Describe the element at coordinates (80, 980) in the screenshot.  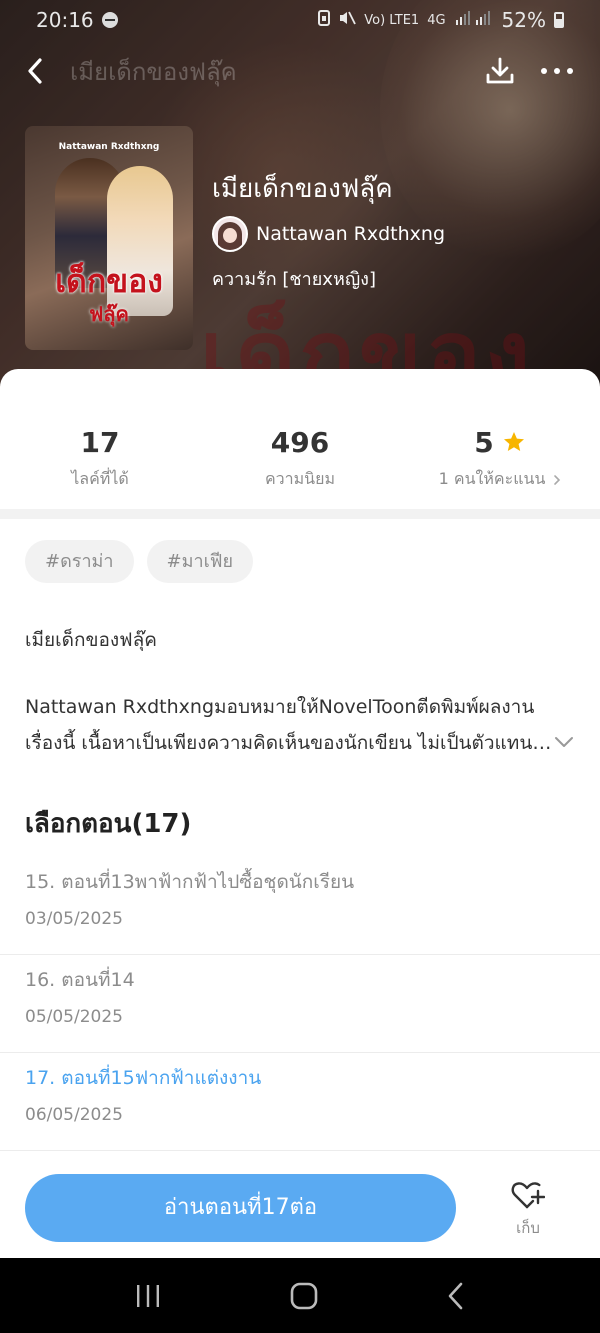
I see `chapter-title: 16. ตอนที่14` at that location.